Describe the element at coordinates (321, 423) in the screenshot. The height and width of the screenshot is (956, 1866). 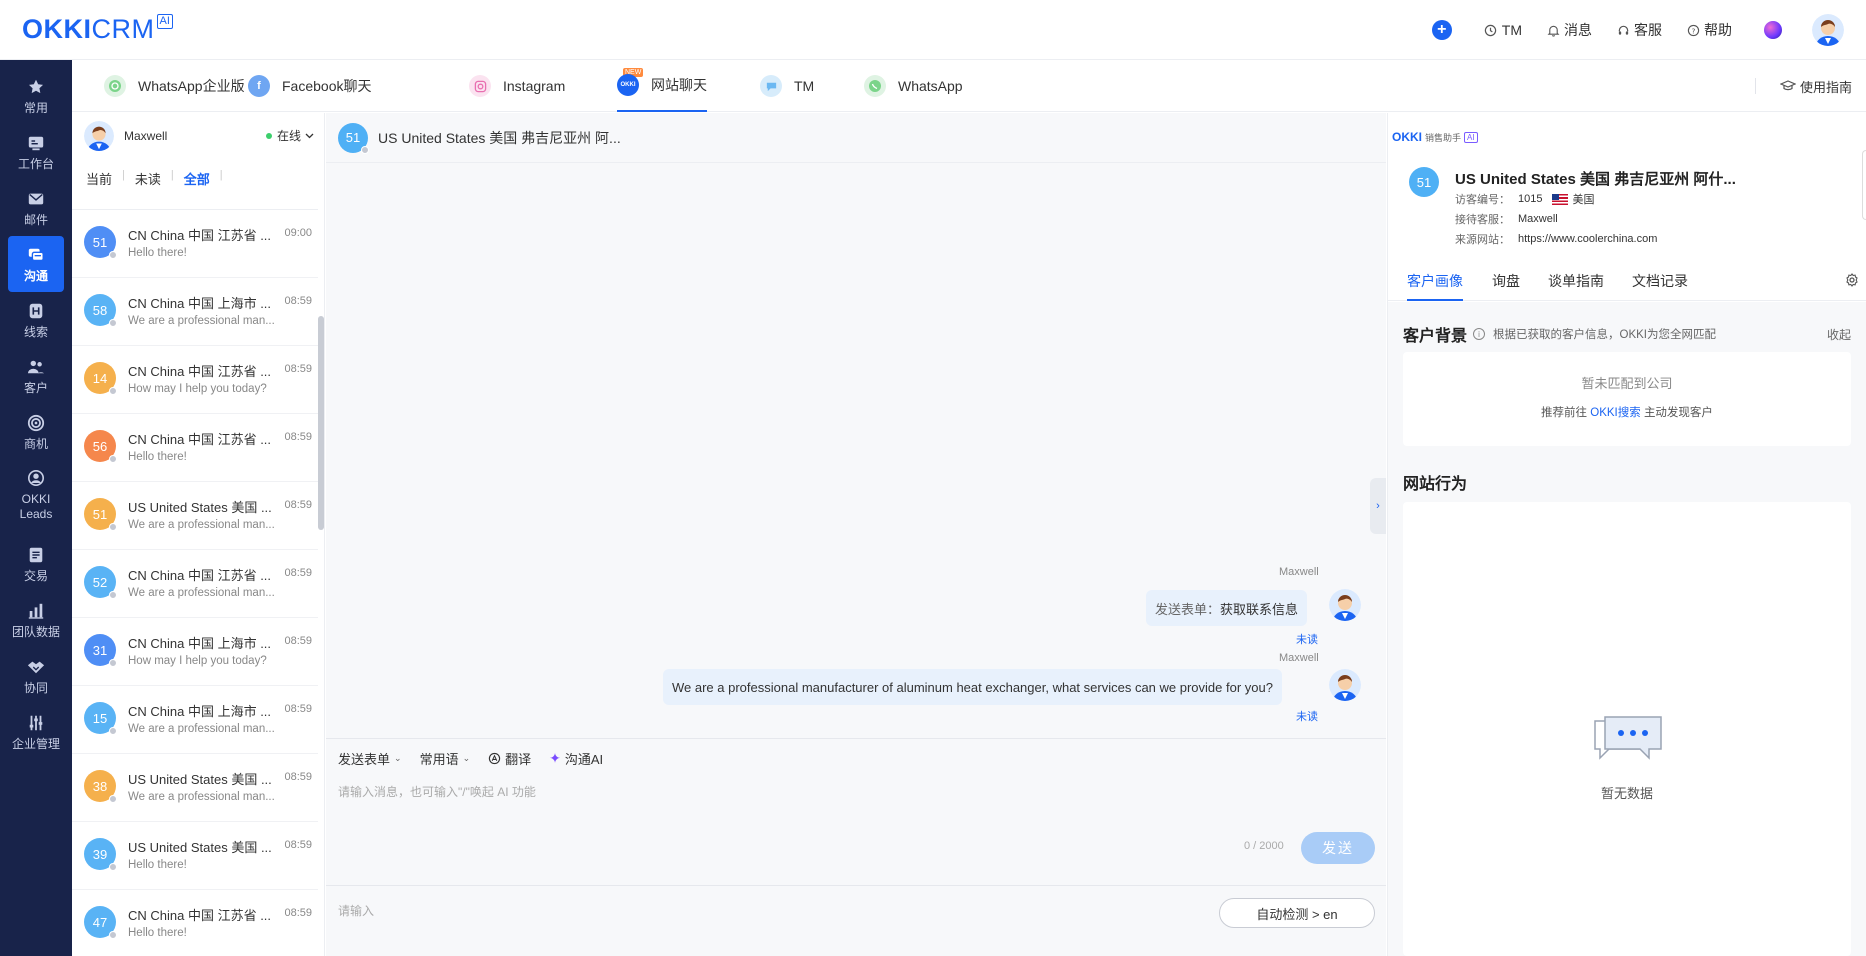
I see `conversation-list-scrollbar` at that location.